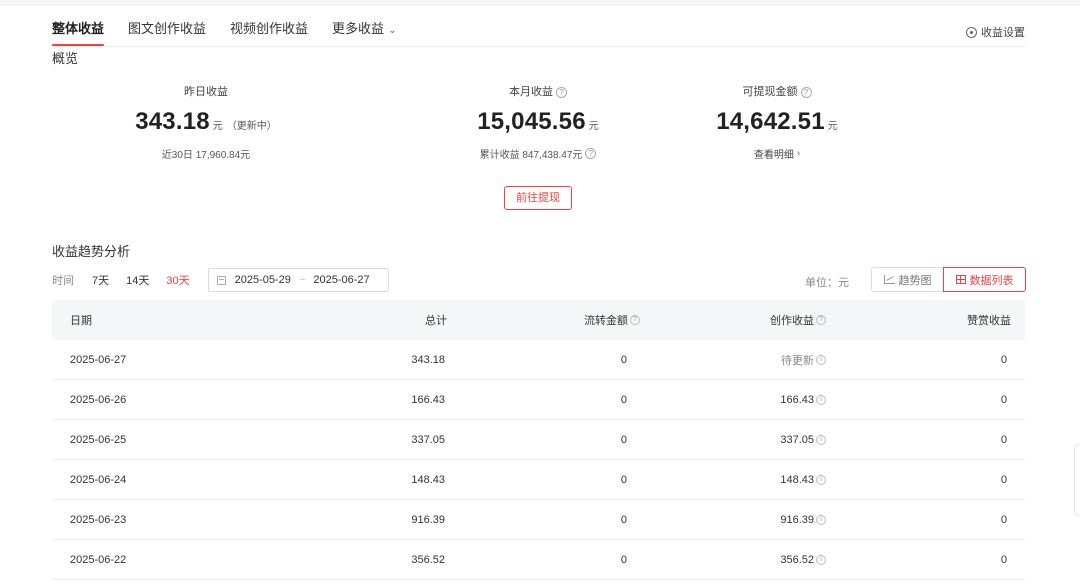 This screenshot has width=1080, height=583. I want to click on cell-date: 2025-06-26, so click(98, 399).